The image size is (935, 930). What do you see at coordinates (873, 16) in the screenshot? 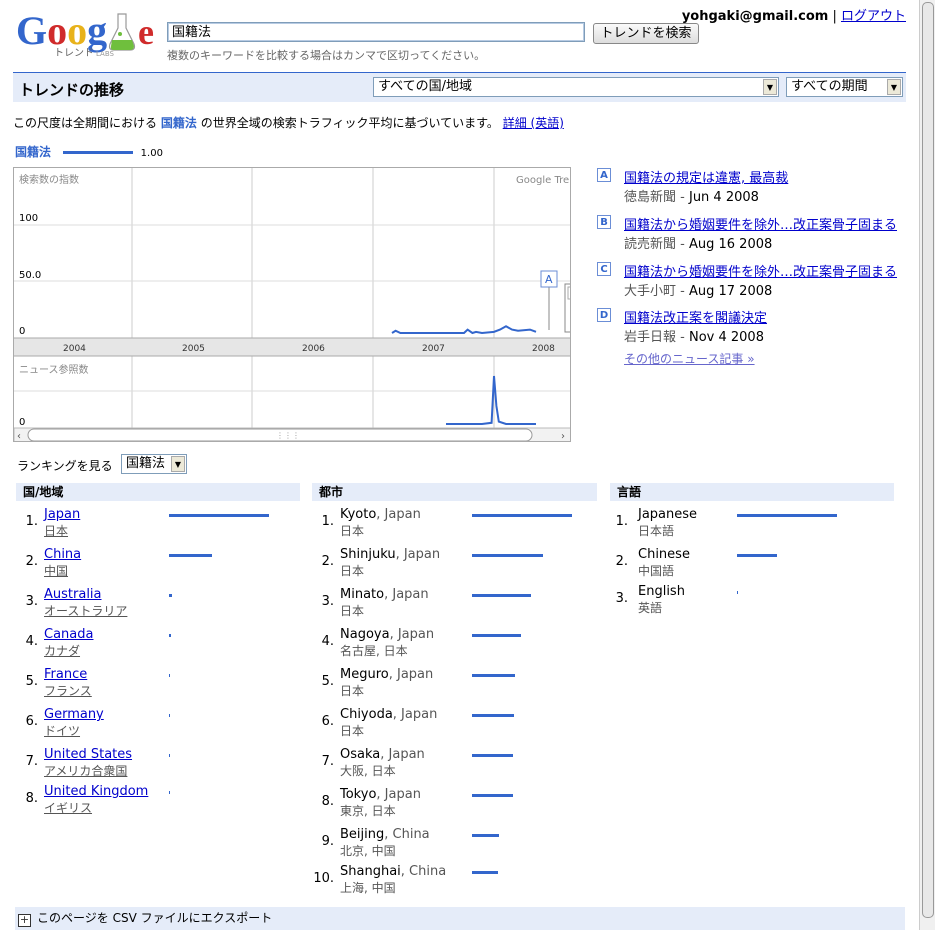
I see `logout-link: ログアウト` at bounding box center [873, 16].